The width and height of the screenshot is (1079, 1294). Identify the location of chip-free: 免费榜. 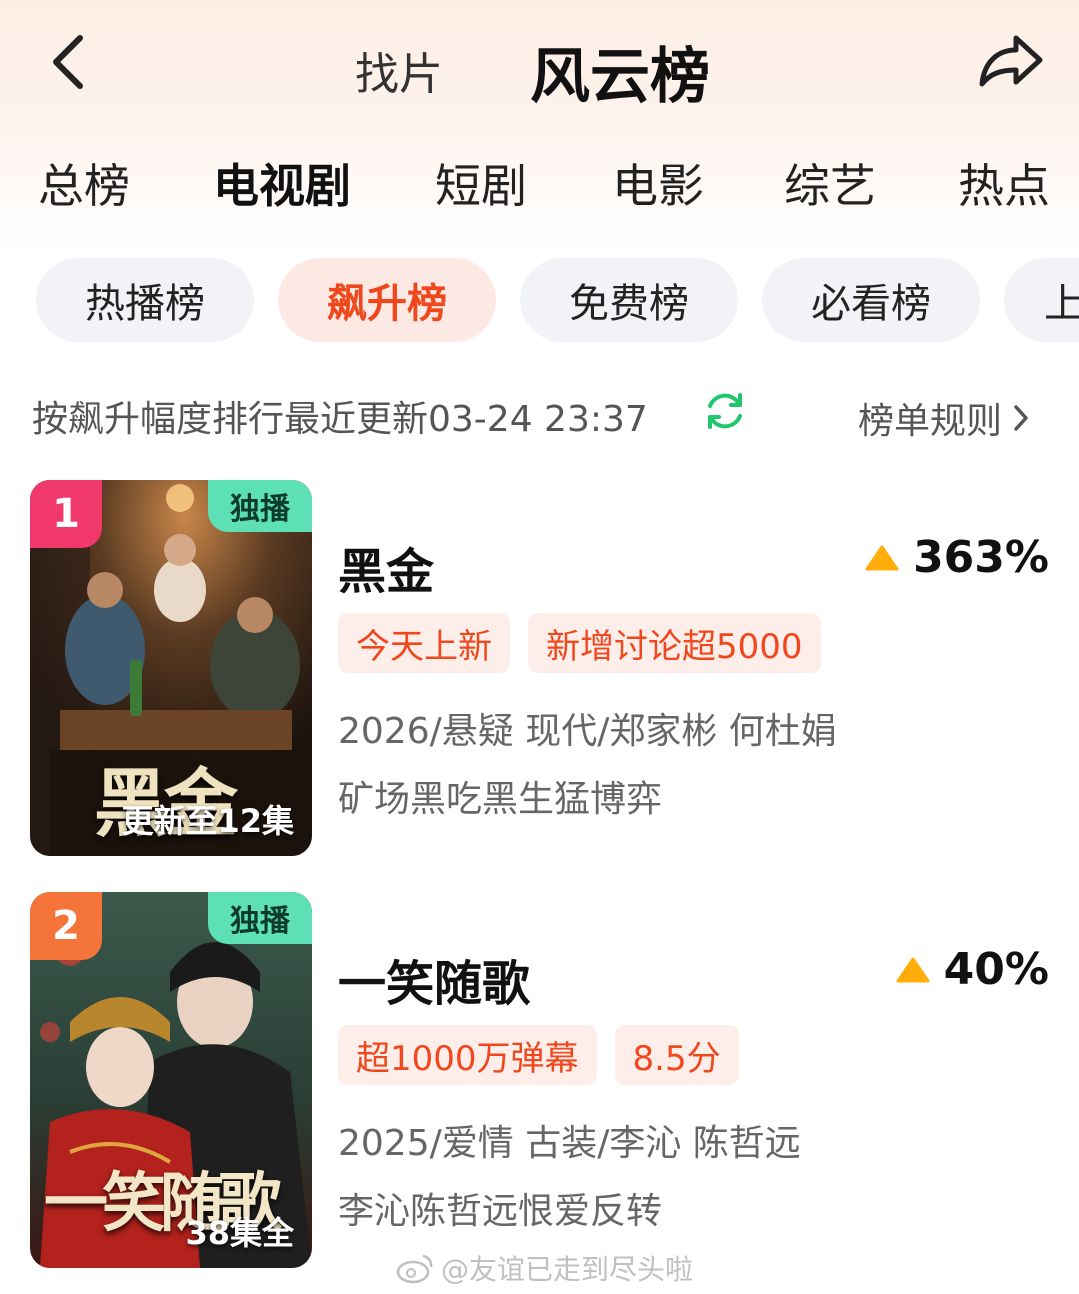
(629, 300).